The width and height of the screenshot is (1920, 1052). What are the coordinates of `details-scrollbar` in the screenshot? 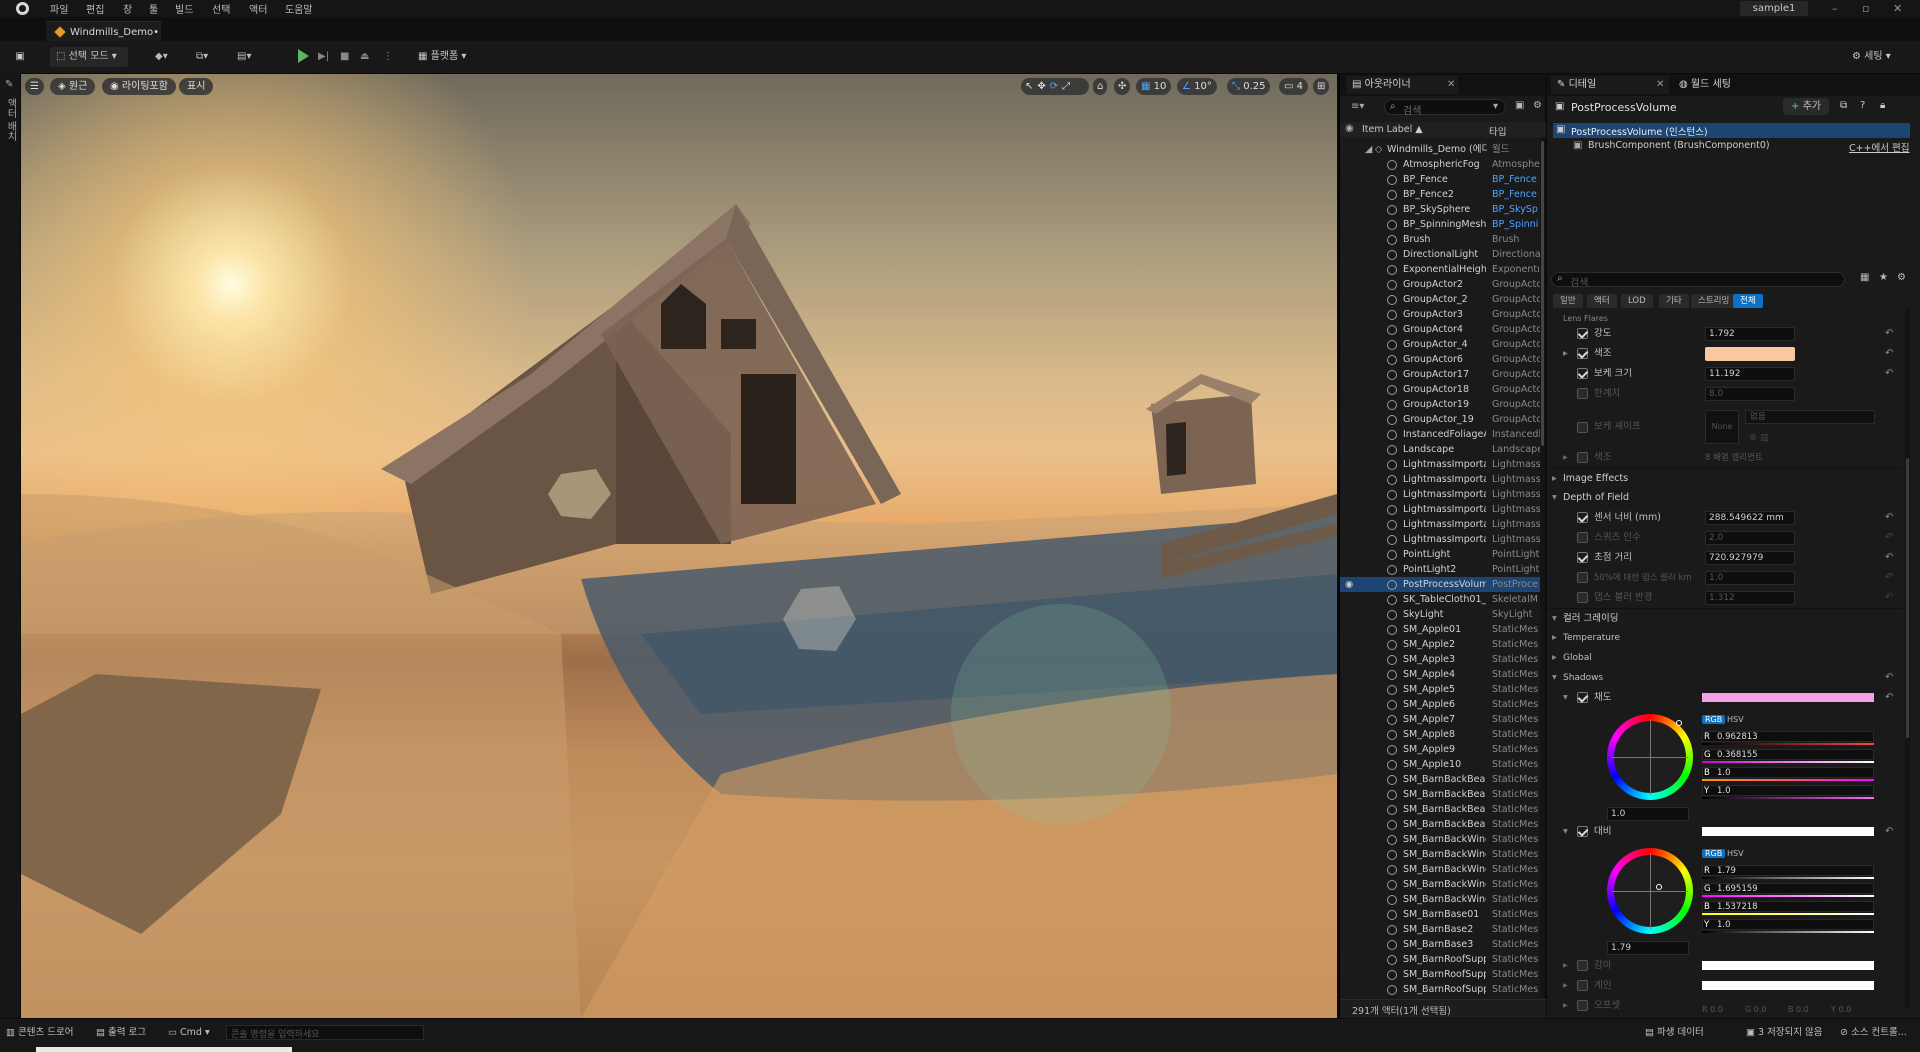 It's located at (1907, 658).